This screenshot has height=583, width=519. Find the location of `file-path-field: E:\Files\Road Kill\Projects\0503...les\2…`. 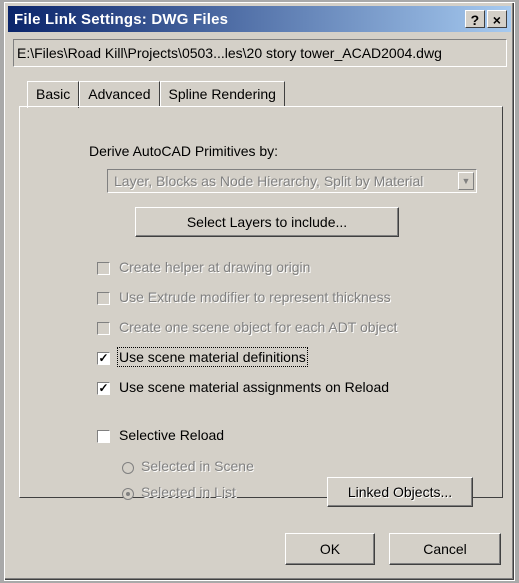

file-path-field: E:\Files\Road Kill\Projects\0503...les\2… is located at coordinates (260, 53).